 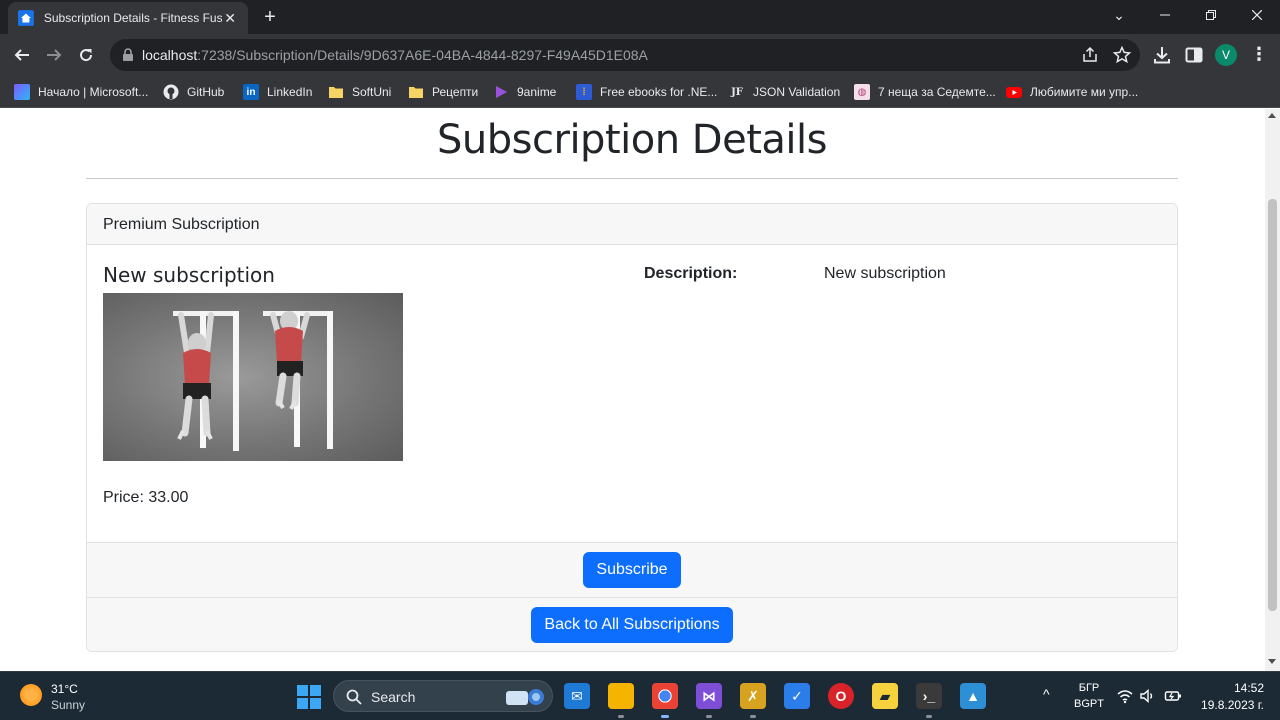 I want to click on card-header: Premium Subscription, so click(x=632, y=224).